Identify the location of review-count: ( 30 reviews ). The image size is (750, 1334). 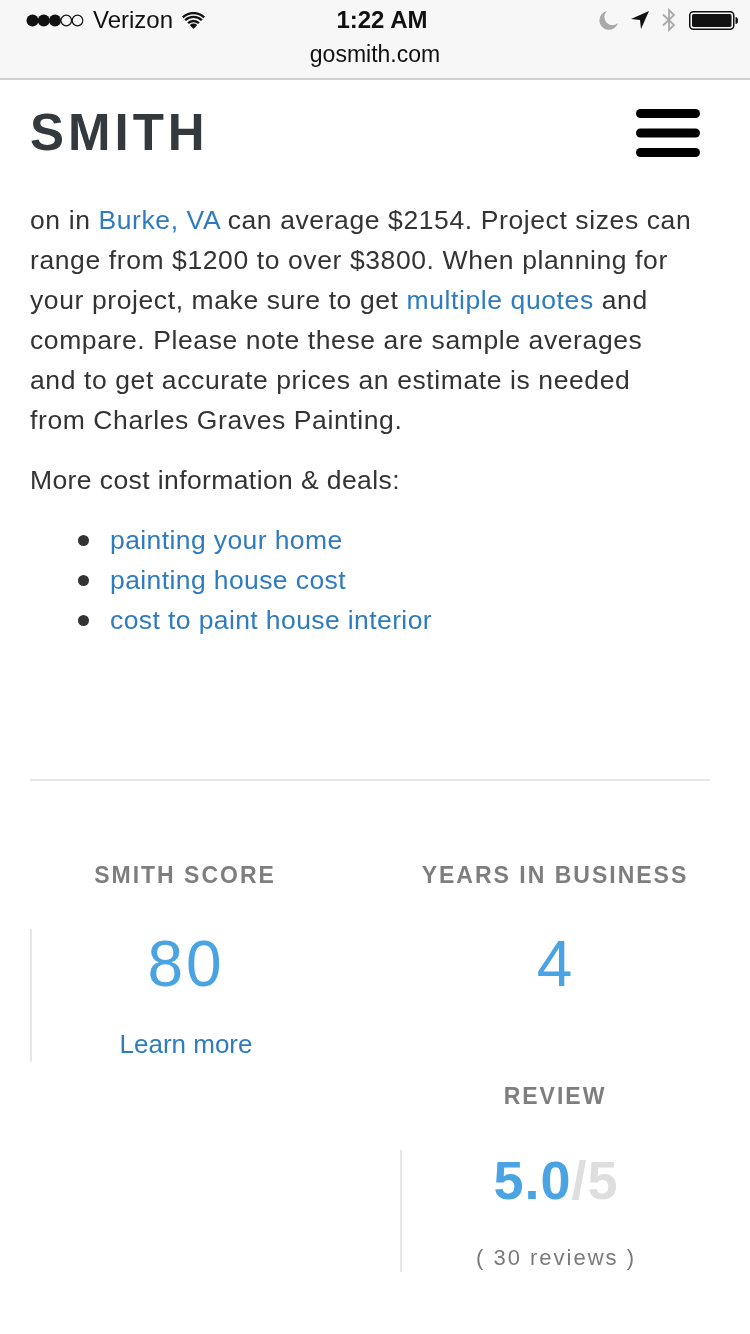
(555, 1258).